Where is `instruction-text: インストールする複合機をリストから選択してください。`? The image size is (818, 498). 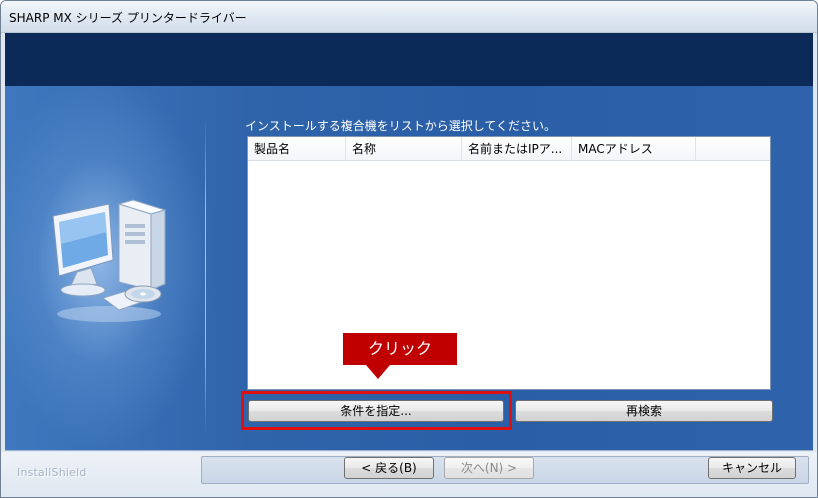
instruction-text: インストールする複合機をリストから選択してください。 is located at coordinates (401, 126).